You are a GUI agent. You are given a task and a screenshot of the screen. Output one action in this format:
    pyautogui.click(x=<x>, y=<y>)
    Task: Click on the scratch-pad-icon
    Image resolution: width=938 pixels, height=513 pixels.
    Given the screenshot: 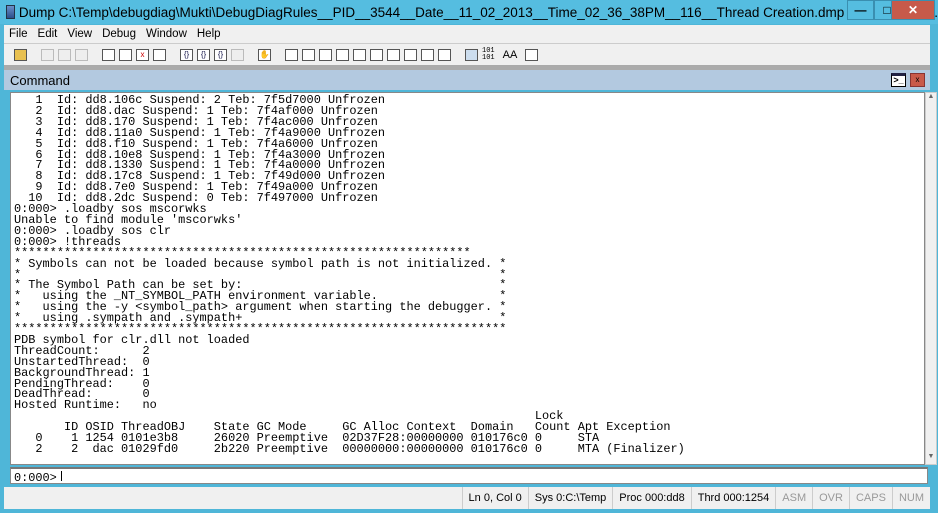 What is the action you would take?
    pyautogui.click(x=410, y=54)
    